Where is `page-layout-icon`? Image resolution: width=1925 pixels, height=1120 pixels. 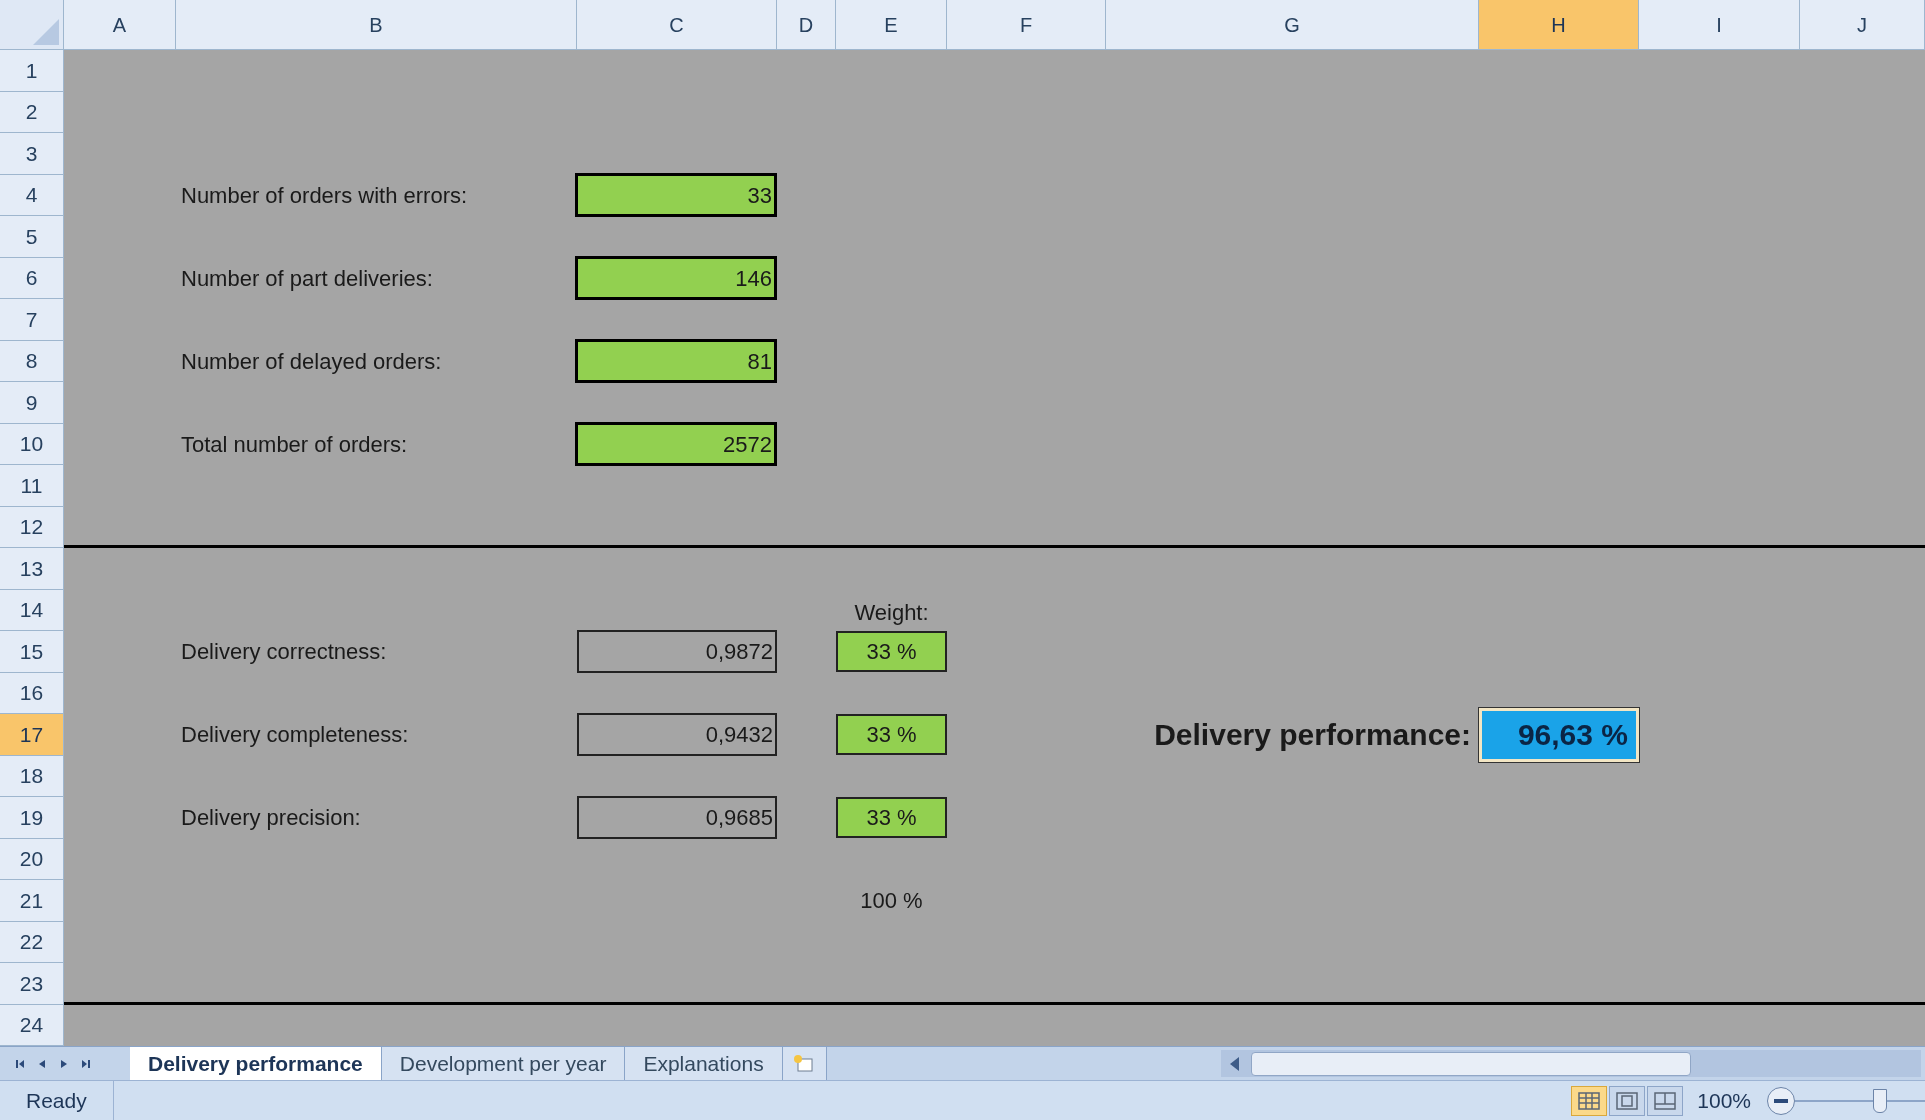
page-layout-icon is located at coordinates (1627, 1100).